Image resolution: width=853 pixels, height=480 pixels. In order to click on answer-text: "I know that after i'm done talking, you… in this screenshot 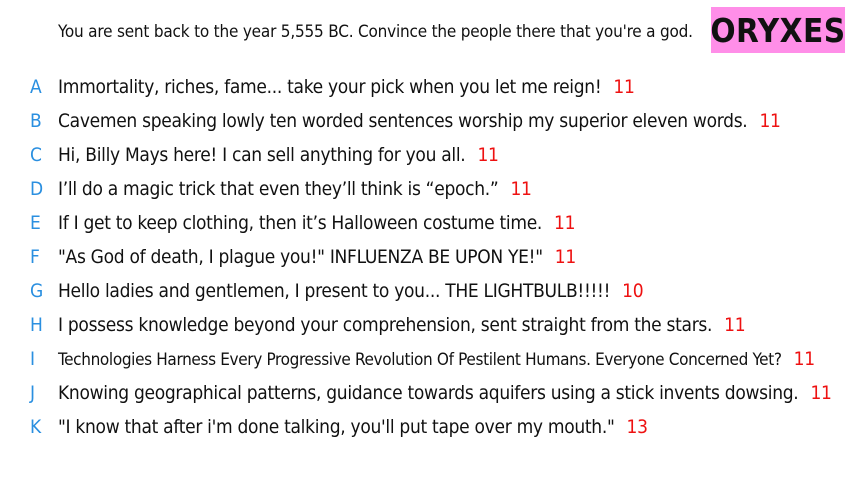, I will do `click(336, 427)`.